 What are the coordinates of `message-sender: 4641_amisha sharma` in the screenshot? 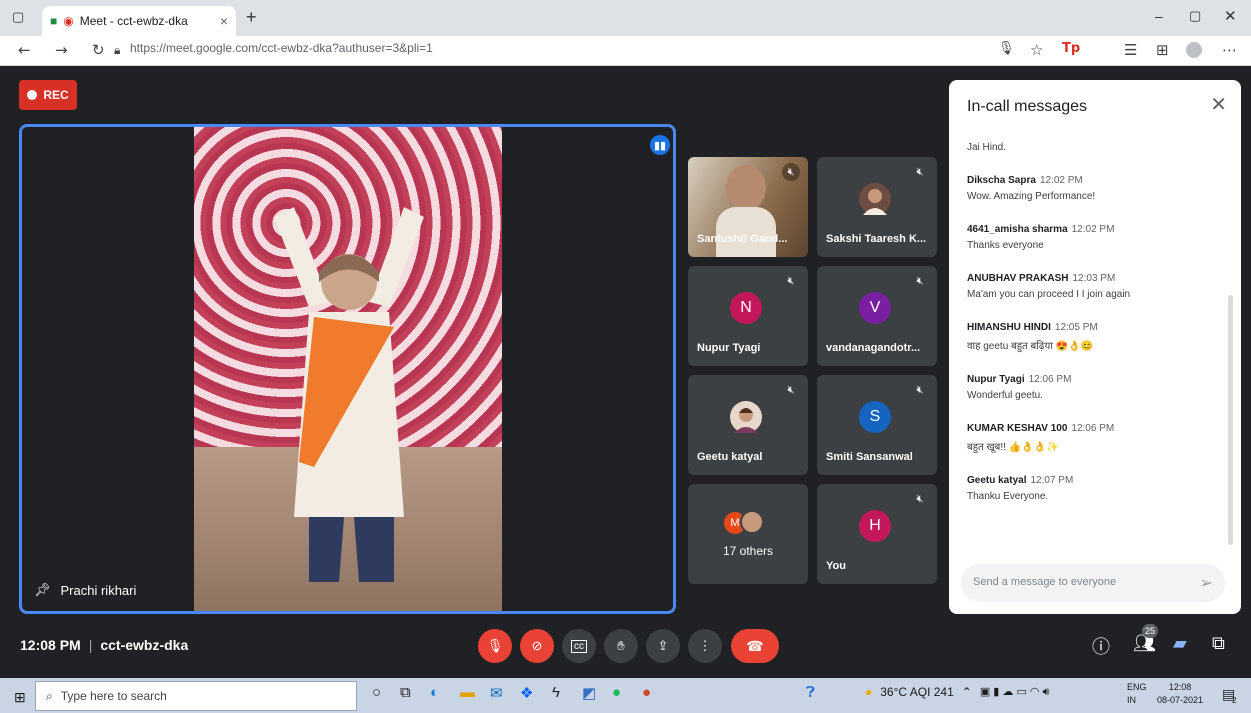 It's located at (1017, 229).